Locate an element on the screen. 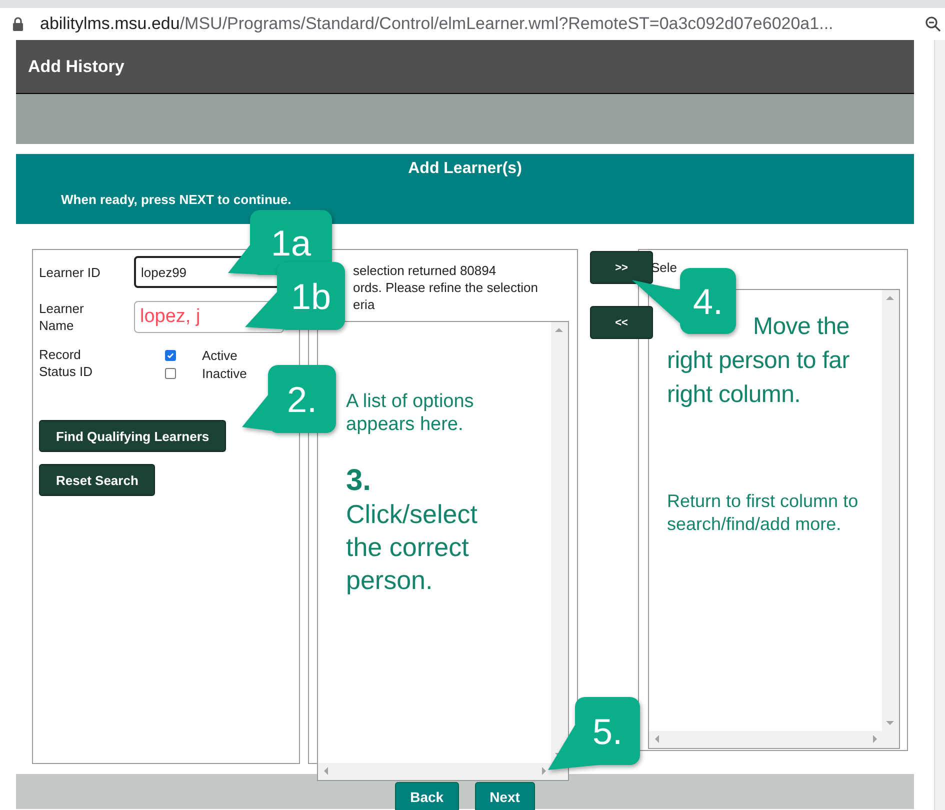 The height and width of the screenshot is (810, 945). instruction-text: When ready, press NEXT to continue. is located at coordinates (176, 199).